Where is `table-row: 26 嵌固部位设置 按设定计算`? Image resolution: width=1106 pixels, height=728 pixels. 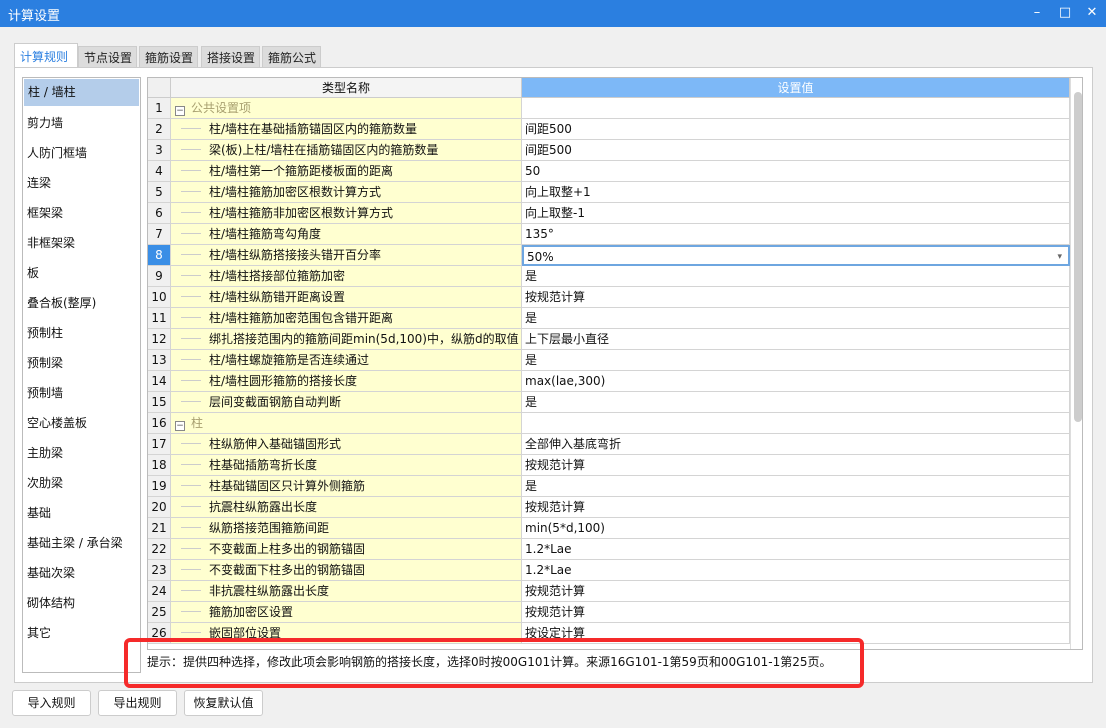 table-row: 26 嵌固部位设置 按设定计算 is located at coordinates (609, 633).